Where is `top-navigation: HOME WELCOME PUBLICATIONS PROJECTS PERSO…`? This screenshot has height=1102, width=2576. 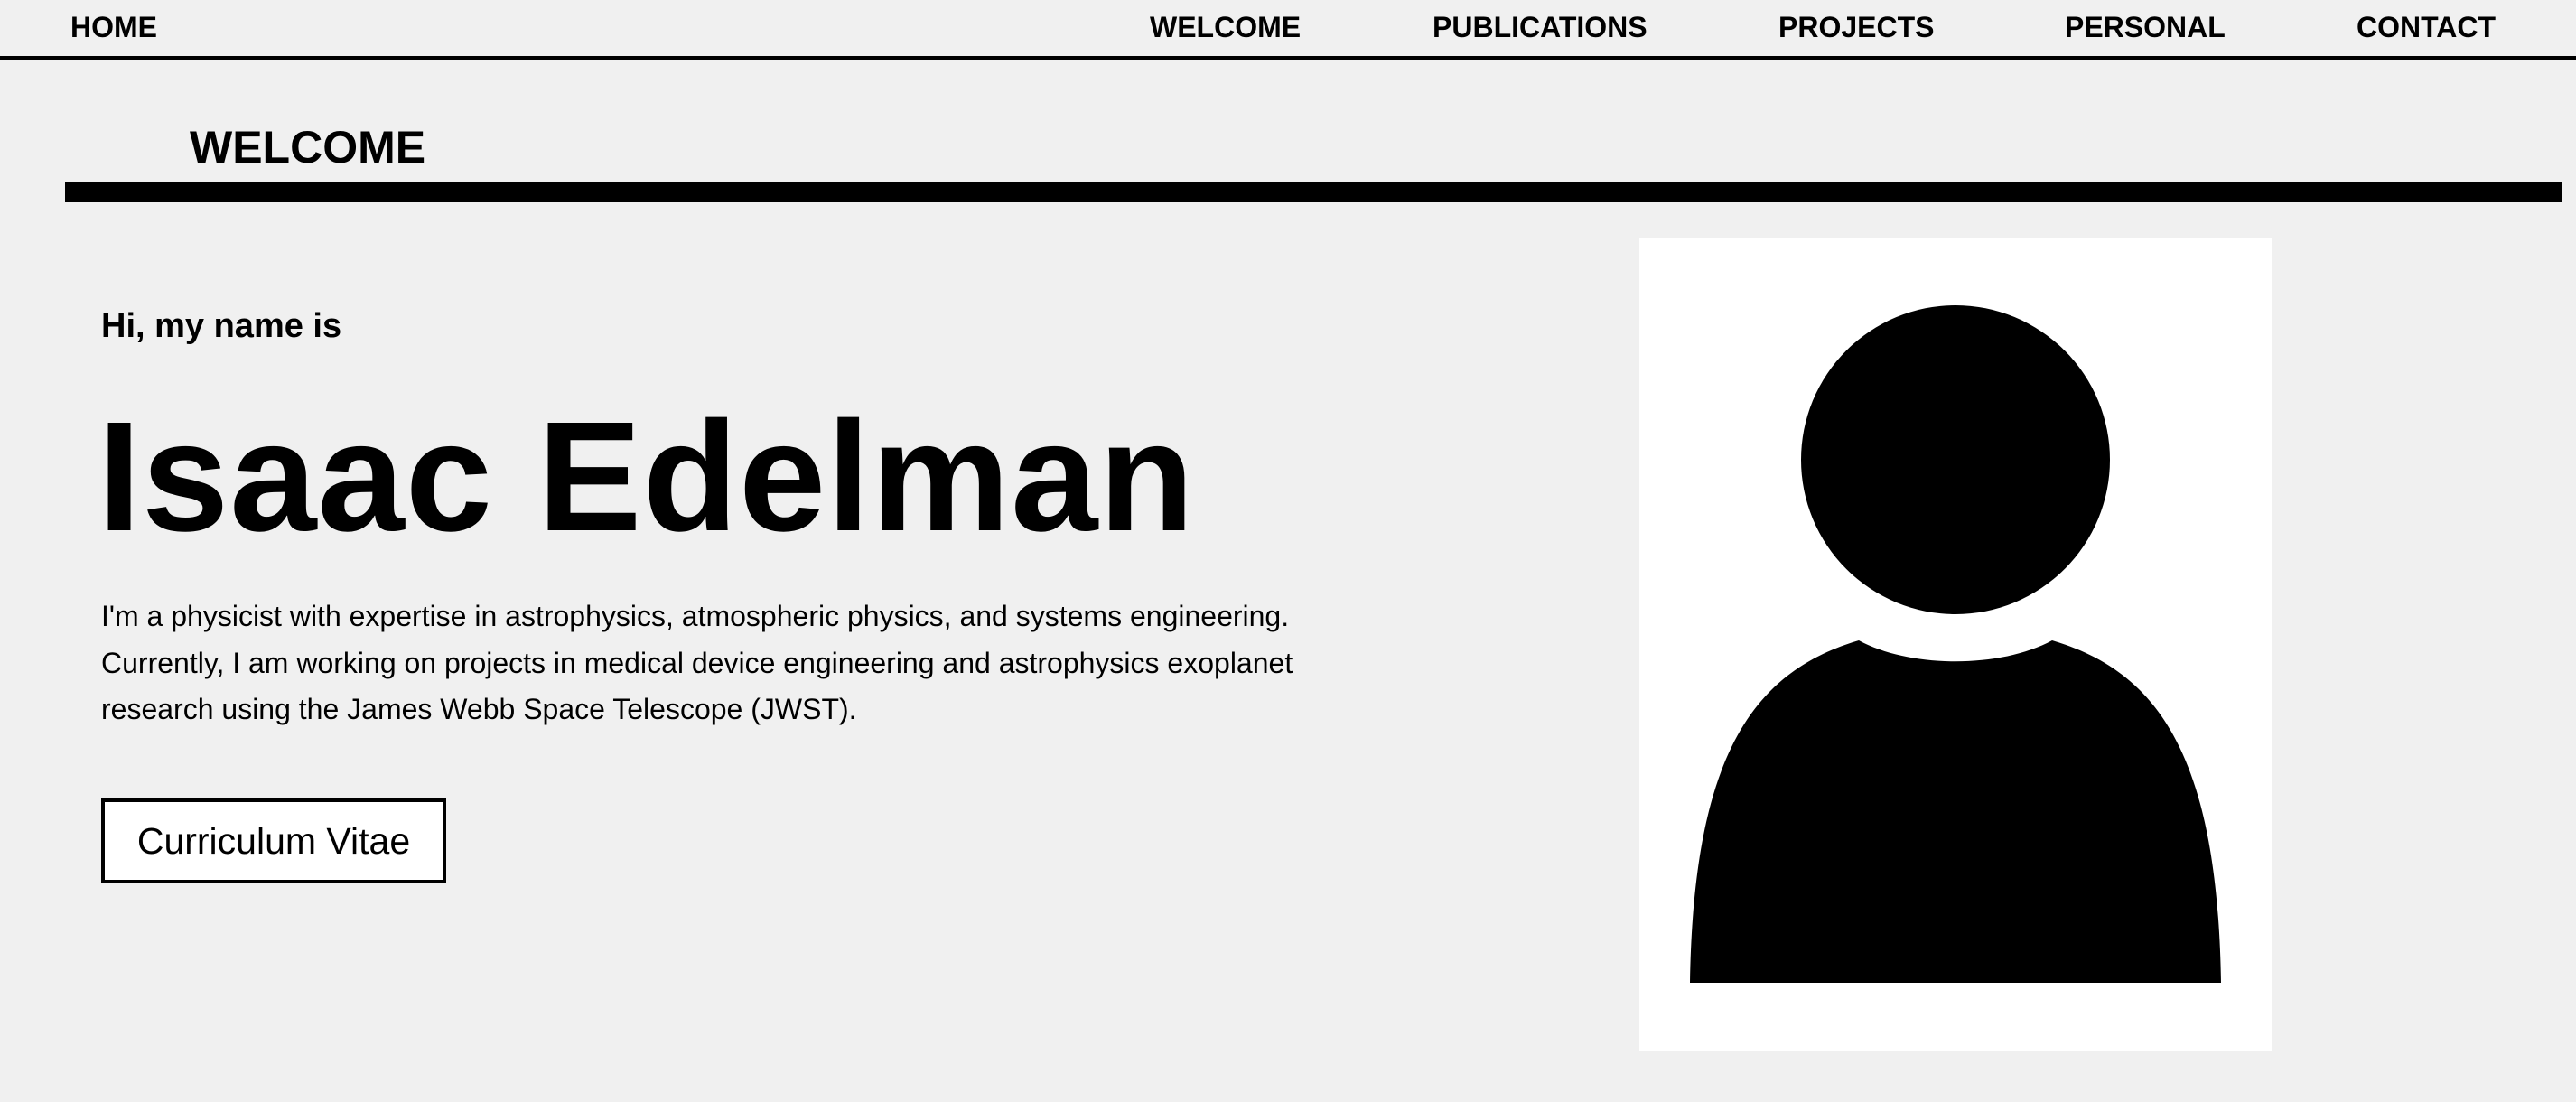
top-navigation: HOME WELCOME PUBLICATIONS PROJECTS PERSO… is located at coordinates (1288, 30).